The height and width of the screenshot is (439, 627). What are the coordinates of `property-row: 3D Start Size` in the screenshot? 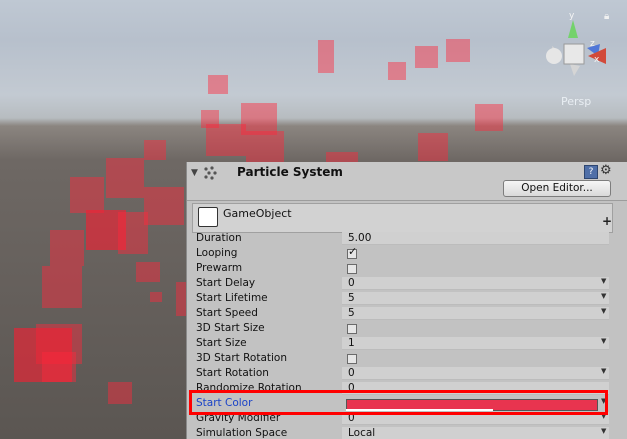 It's located at (401, 328).